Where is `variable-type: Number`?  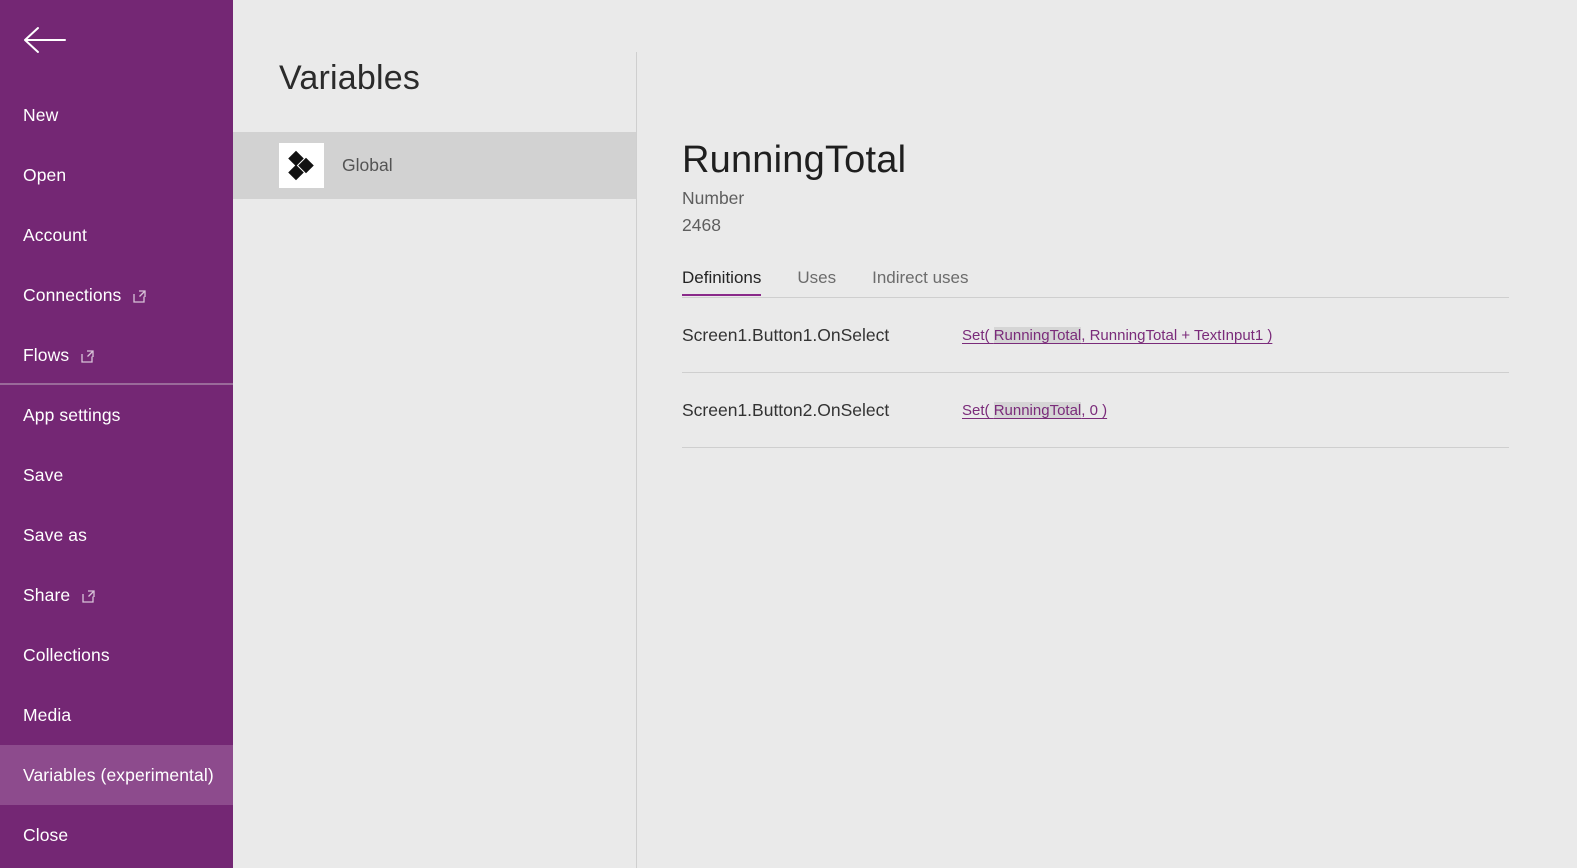
variable-type: Number is located at coordinates (713, 198).